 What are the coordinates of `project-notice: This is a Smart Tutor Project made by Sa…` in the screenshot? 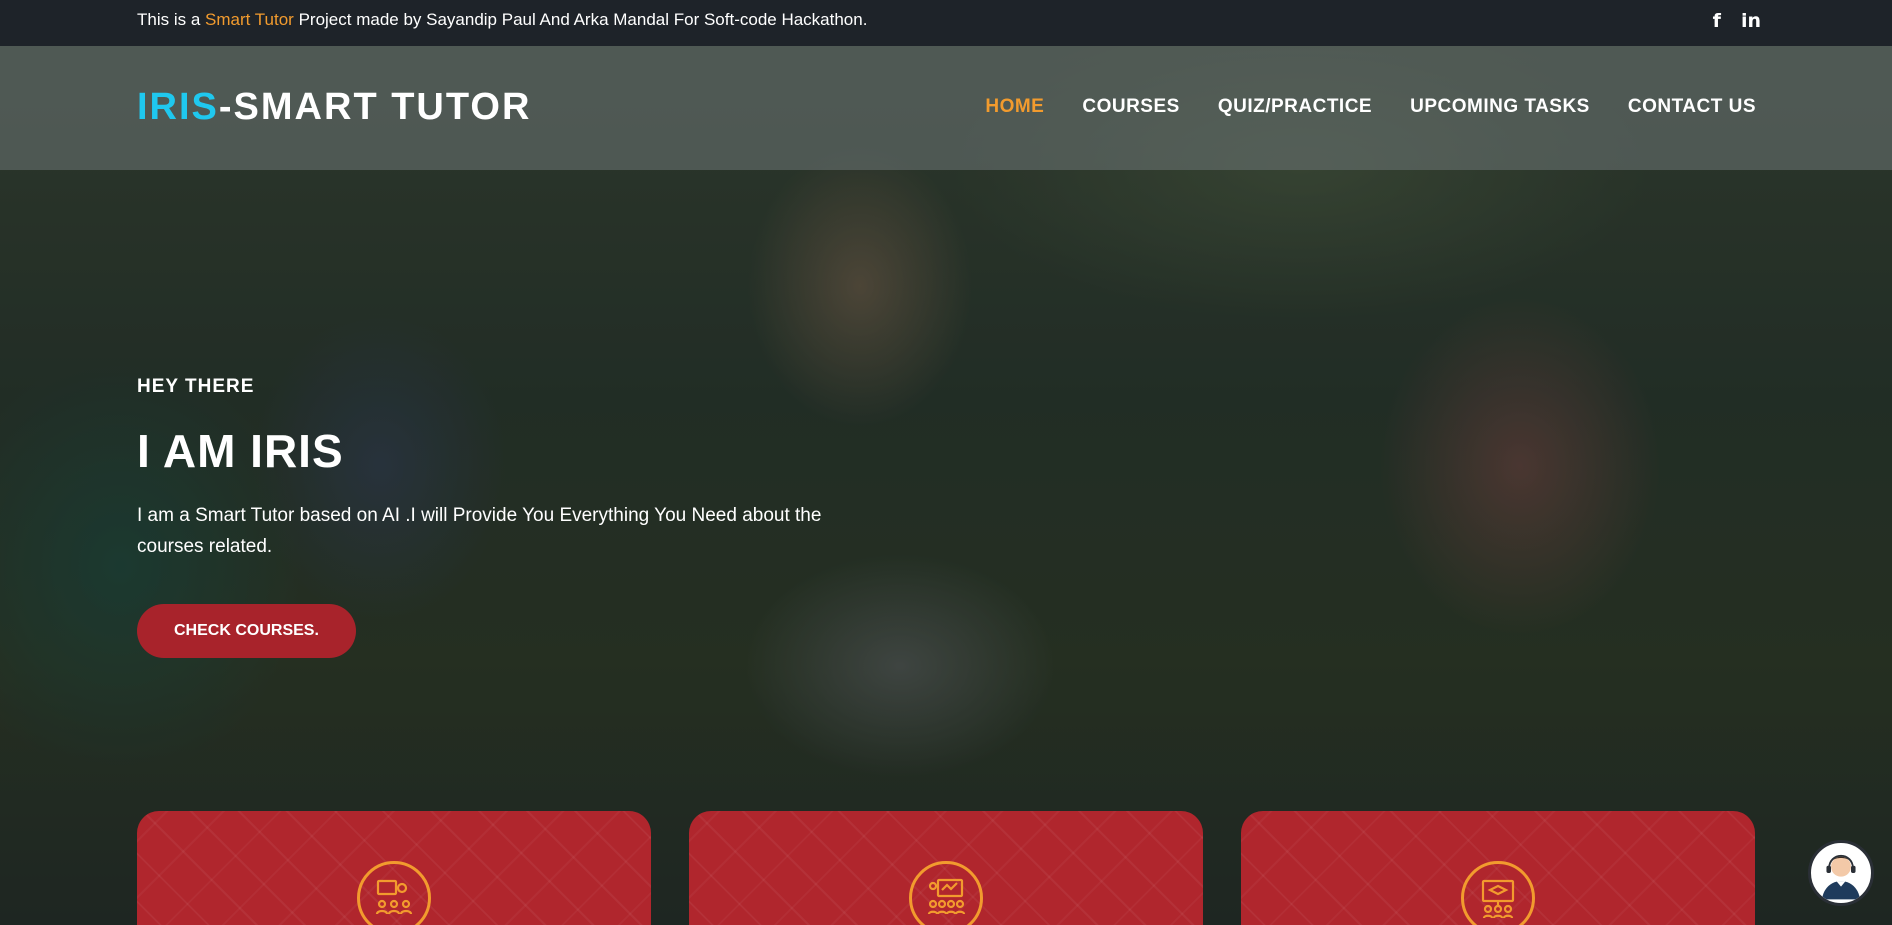 It's located at (502, 20).